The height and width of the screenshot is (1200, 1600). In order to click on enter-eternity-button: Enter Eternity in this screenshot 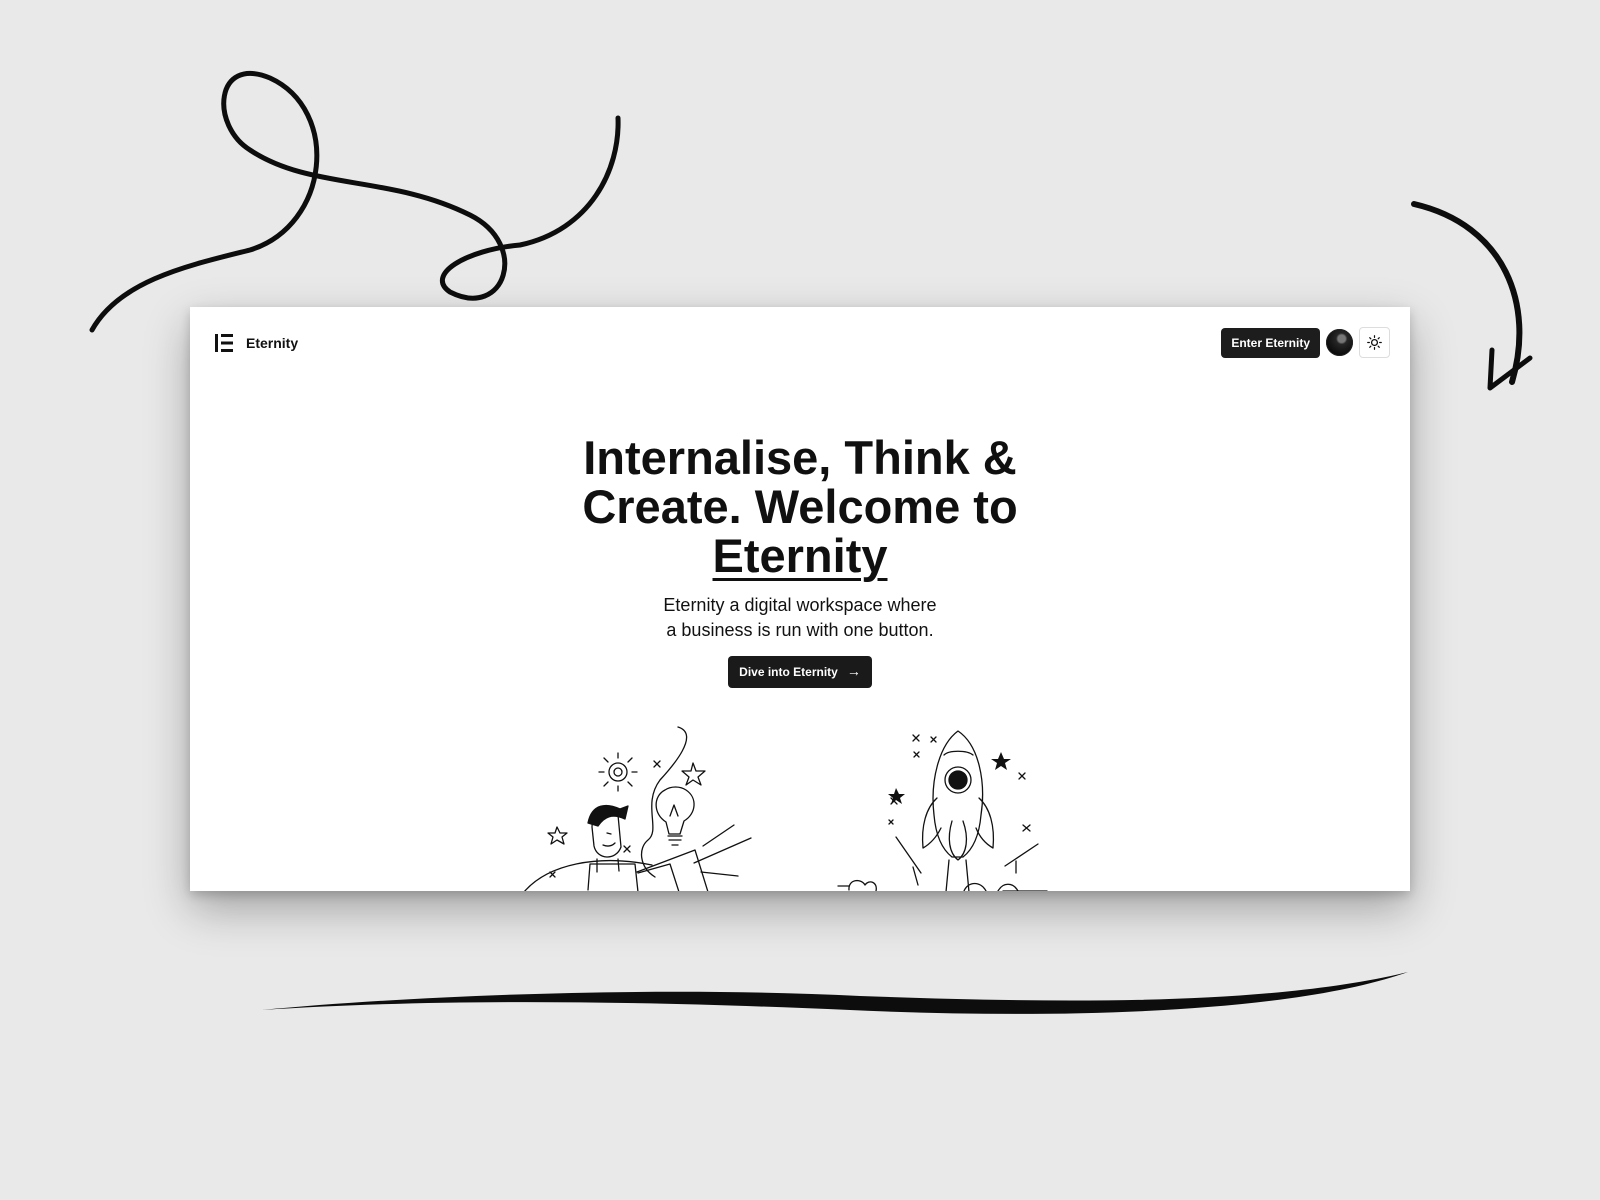, I will do `click(1270, 342)`.